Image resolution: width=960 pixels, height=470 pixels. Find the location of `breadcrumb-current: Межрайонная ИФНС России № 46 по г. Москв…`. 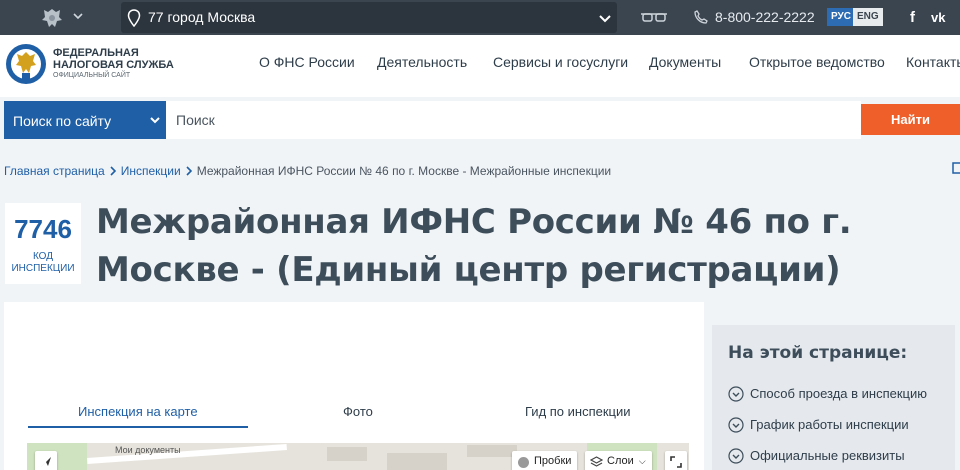

breadcrumb-current: Межрайонная ИФНС России № 46 по г. Москв… is located at coordinates (404, 171).